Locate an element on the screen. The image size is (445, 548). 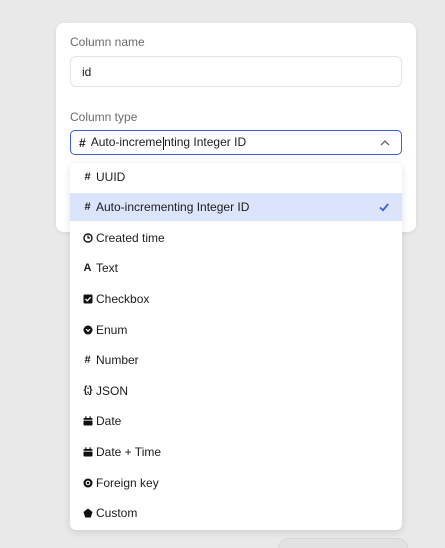
column-name-value: id is located at coordinates (87, 71).